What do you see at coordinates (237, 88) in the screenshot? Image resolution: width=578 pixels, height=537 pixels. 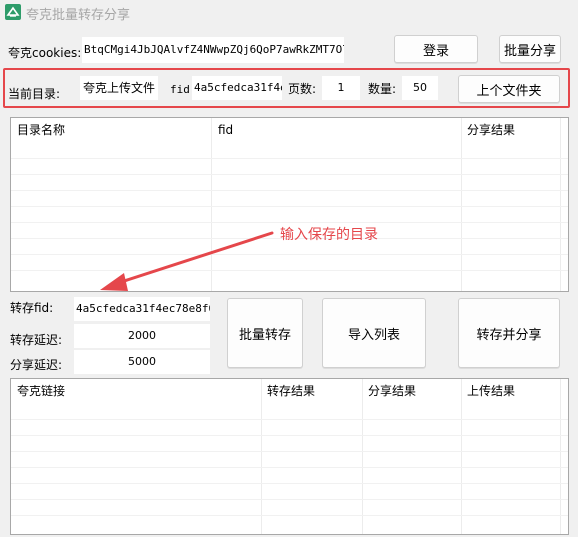 I see `dir-fid-field: 4a5cfedca31f4e` at bounding box center [237, 88].